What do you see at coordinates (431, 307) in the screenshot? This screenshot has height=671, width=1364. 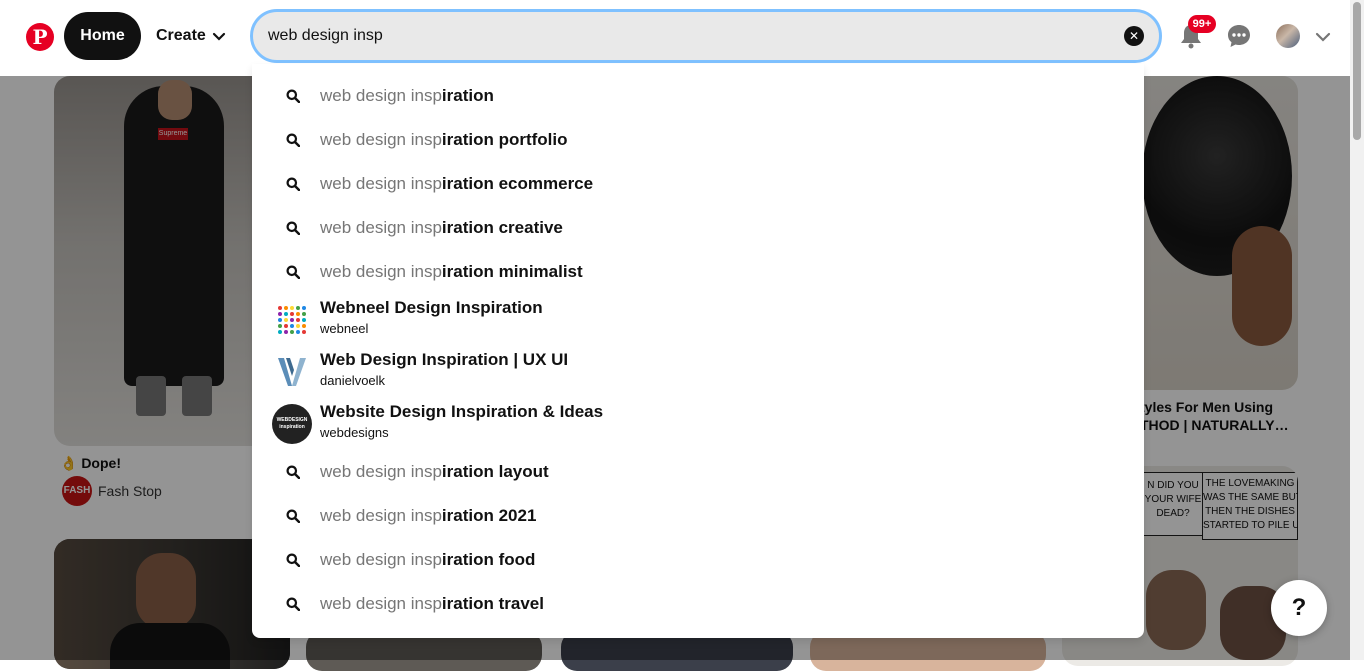 I see `board-title: Webneel Design Inspiration` at bounding box center [431, 307].